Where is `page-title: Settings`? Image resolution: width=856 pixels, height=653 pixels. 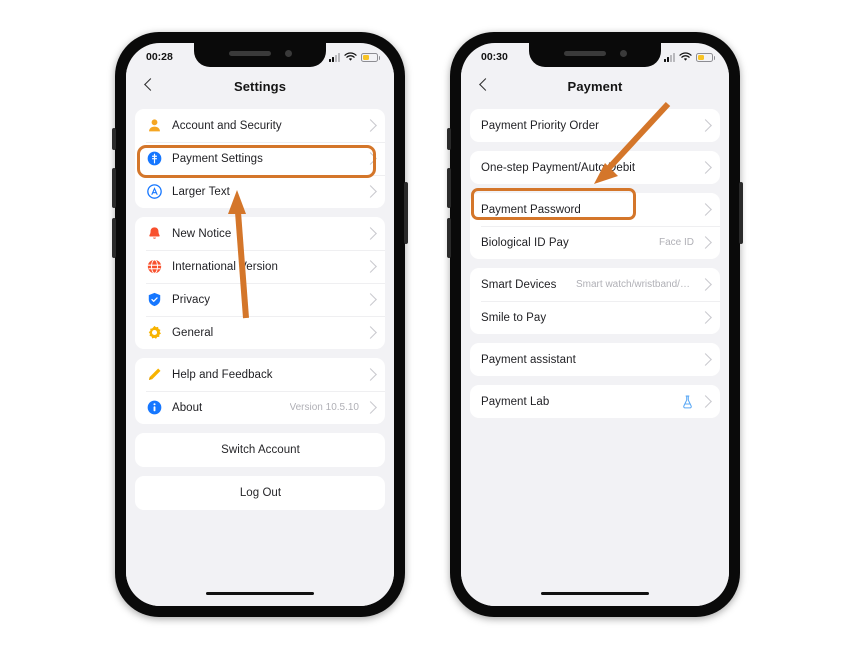 page-title: Settings is located at coordinates (260, 86).